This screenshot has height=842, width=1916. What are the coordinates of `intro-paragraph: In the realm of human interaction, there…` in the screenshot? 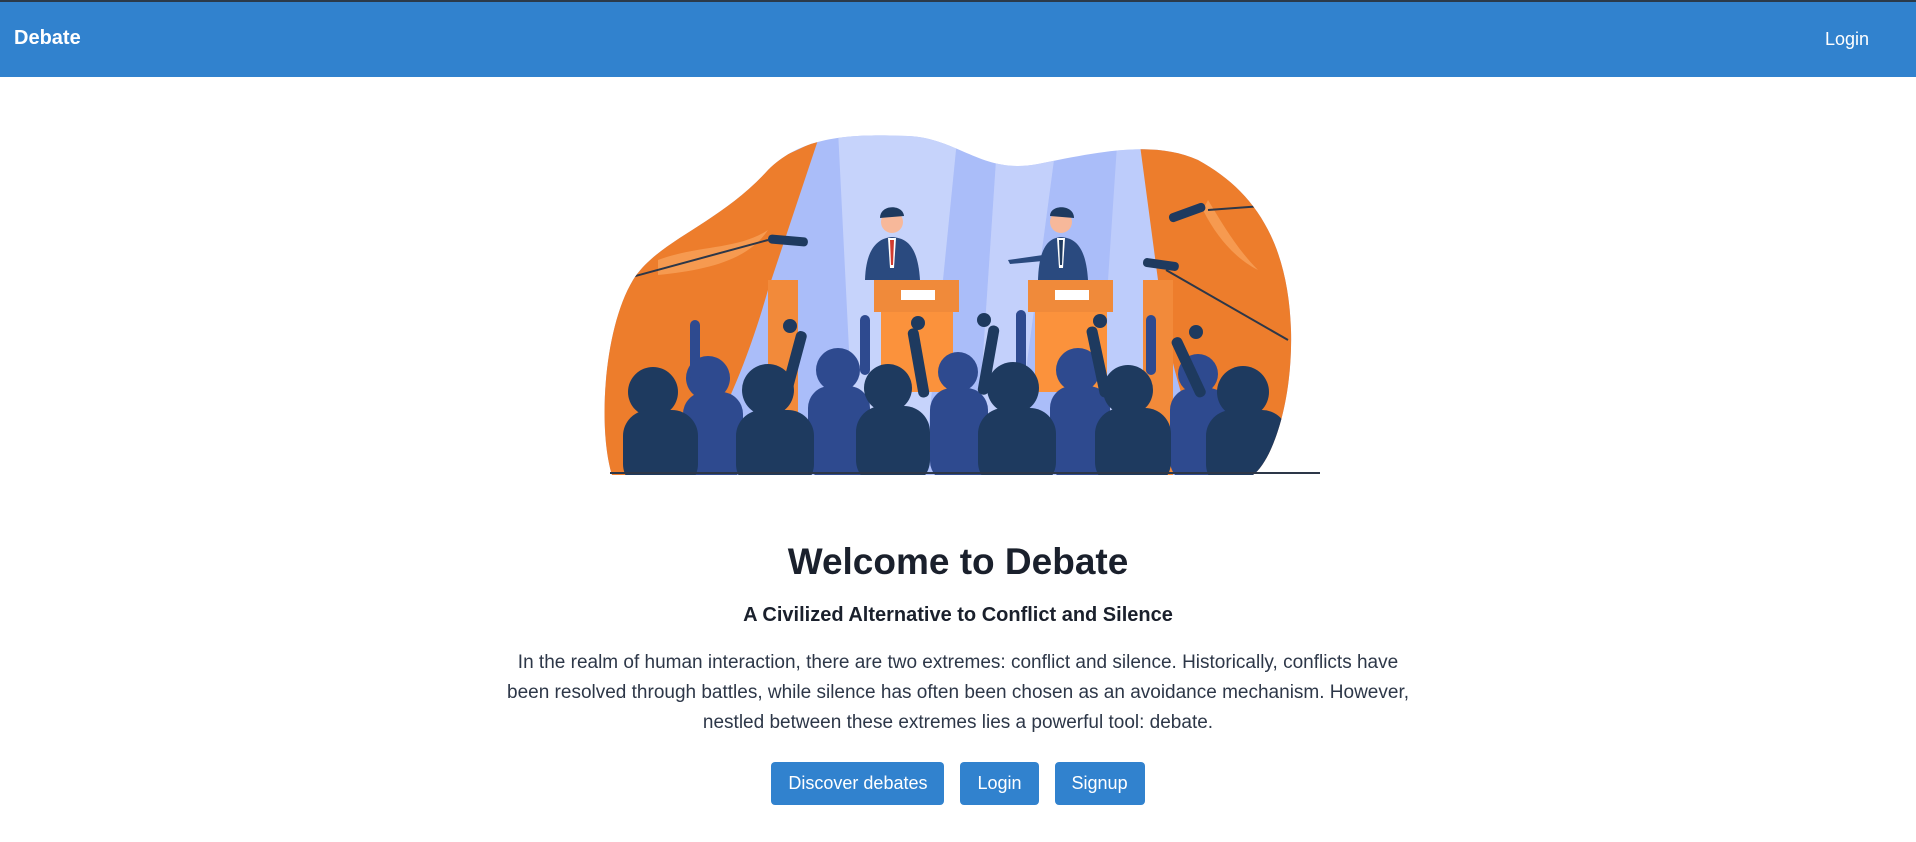 It's located at (958, 692).